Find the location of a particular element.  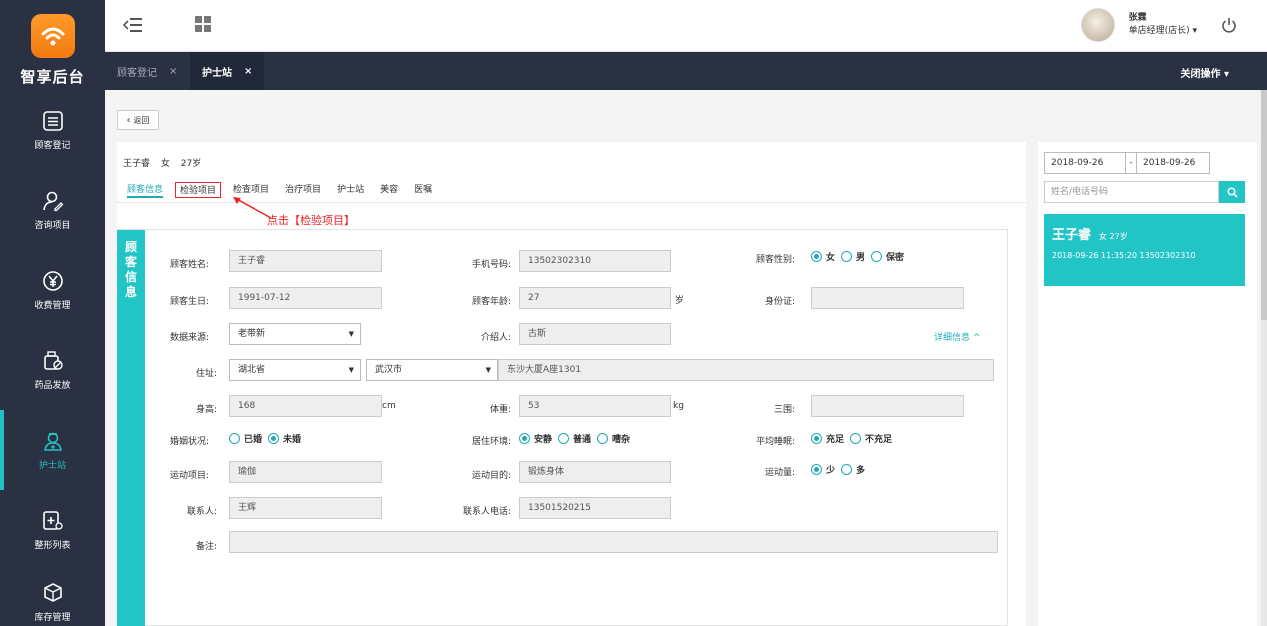

logo: 智享后台 is located at coordinates (52, 45).